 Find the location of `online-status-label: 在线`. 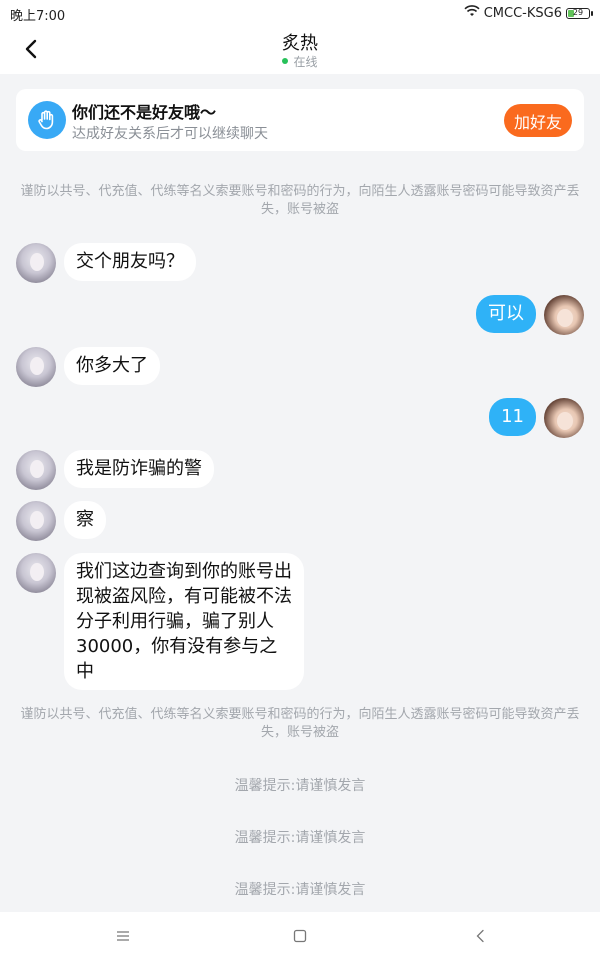

online-status-label: 在线 is located at coordinates (305, 62).